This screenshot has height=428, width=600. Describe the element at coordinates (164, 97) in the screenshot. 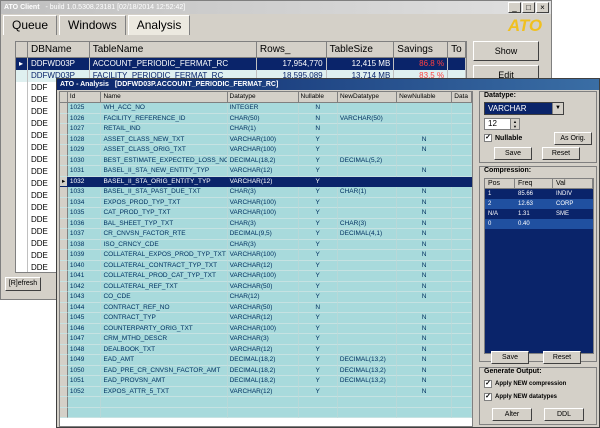

I see `header-name: Name` at that location.